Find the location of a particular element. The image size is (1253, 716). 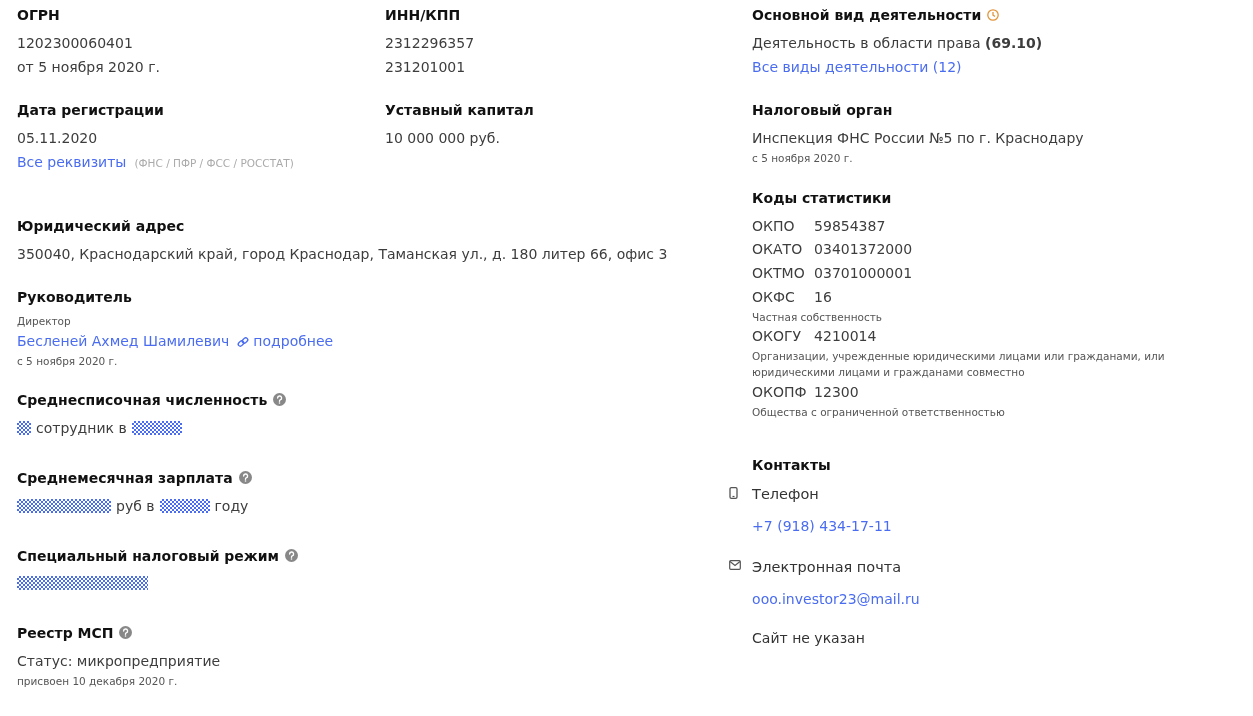

stat-code-label: ОКПО is located at coordinates (774, 226).